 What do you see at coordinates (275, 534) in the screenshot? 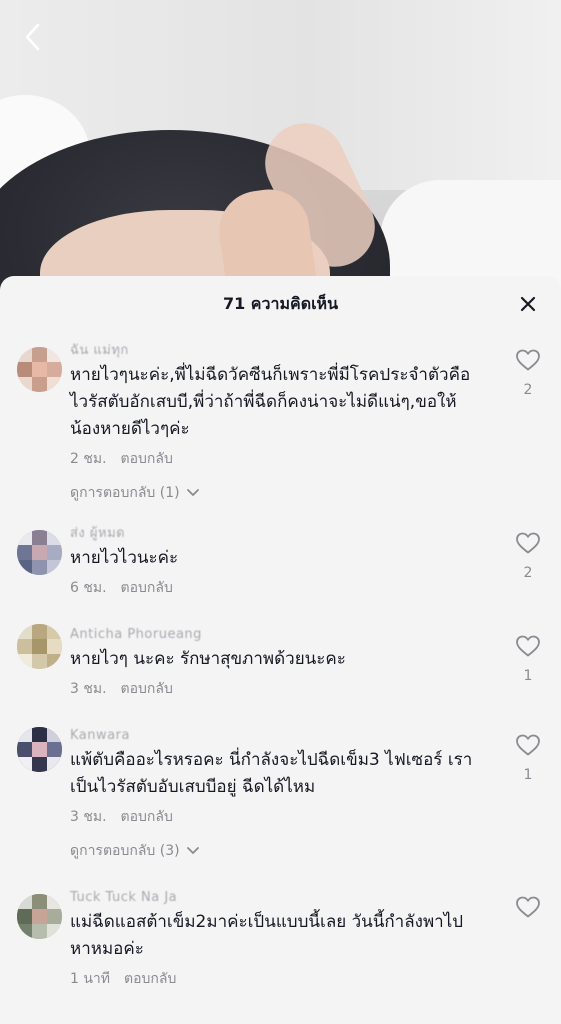
I see `comment-username: ส่ง ผู้หมด` at bounding box center [275, 534].